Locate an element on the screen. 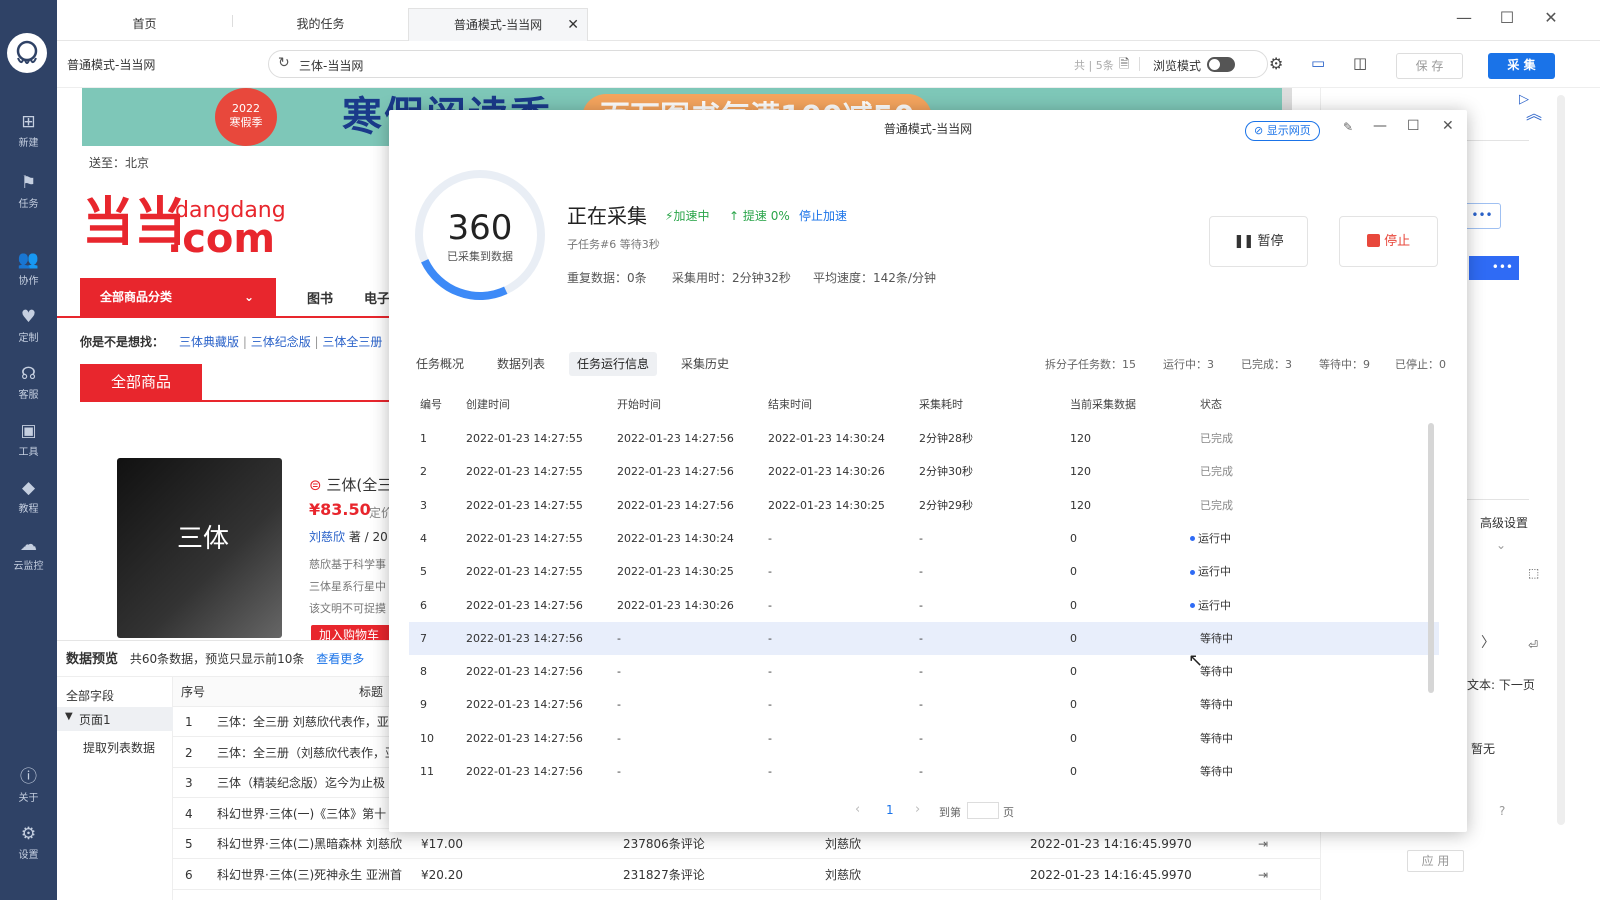 Image resolution: width=1600 pixels, height=900 pixels. settings-gear-icon: ⚙ is located at coordinates (1276, 63).